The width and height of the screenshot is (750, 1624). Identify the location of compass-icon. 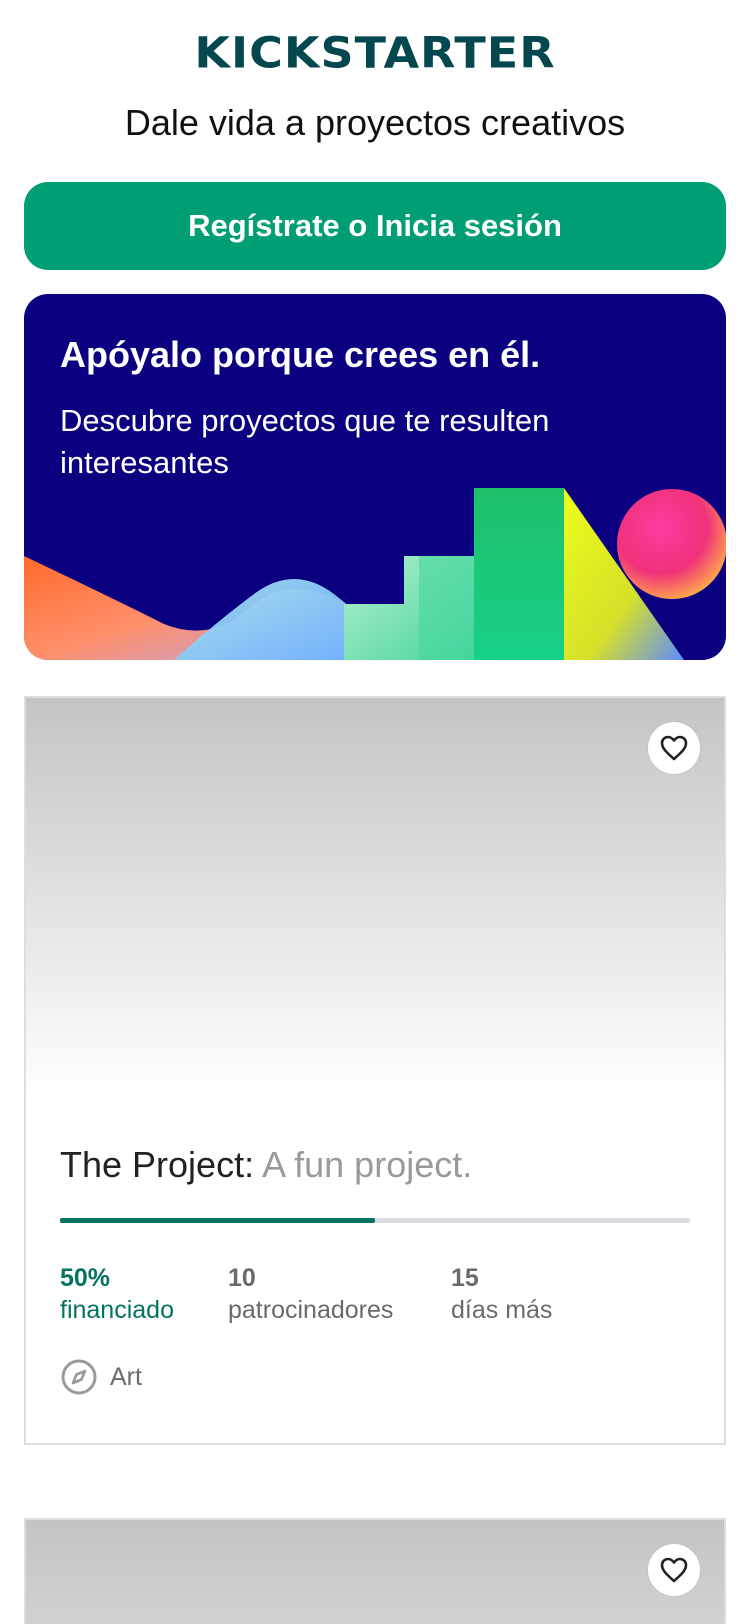
(79, 1377).